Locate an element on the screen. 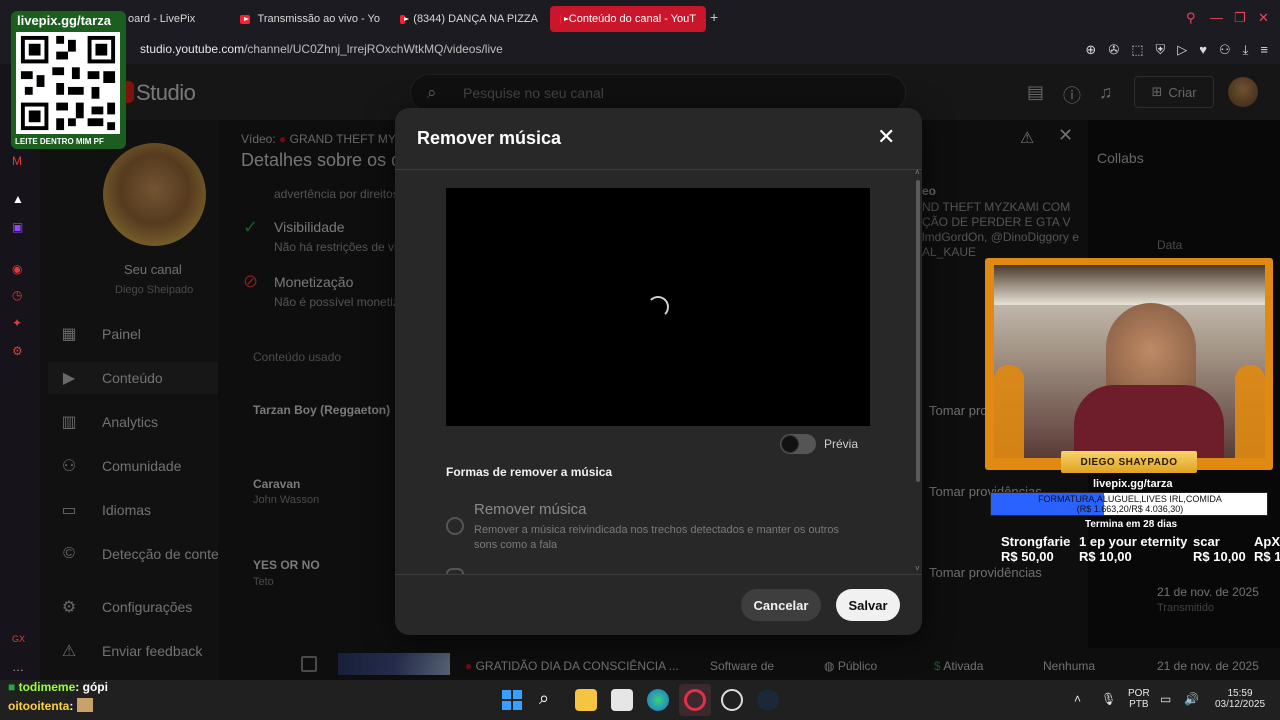  decor-right is located at coordinates (1250, 411).